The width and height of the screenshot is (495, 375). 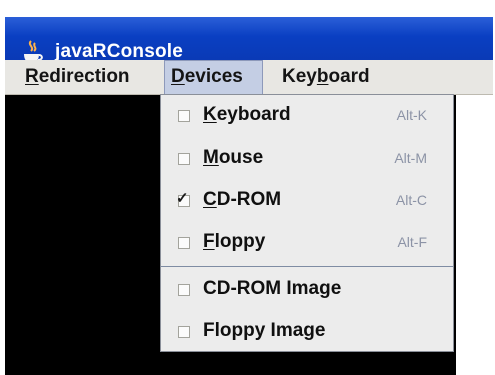 I want to click on mnemonic-c: C, so click(x=210, y=199).